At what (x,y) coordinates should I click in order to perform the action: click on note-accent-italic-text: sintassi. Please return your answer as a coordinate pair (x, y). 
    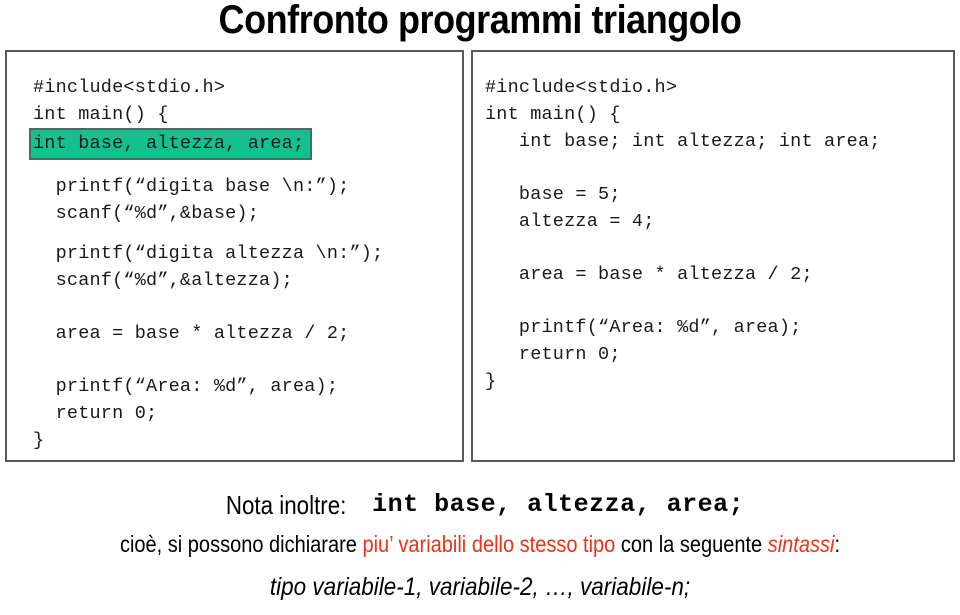
    Looking at the image, I should click on (801, 544).